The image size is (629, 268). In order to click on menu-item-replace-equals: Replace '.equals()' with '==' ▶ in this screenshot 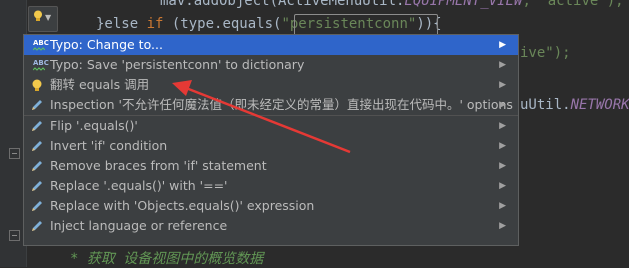, I will do `click(271, 186)`.